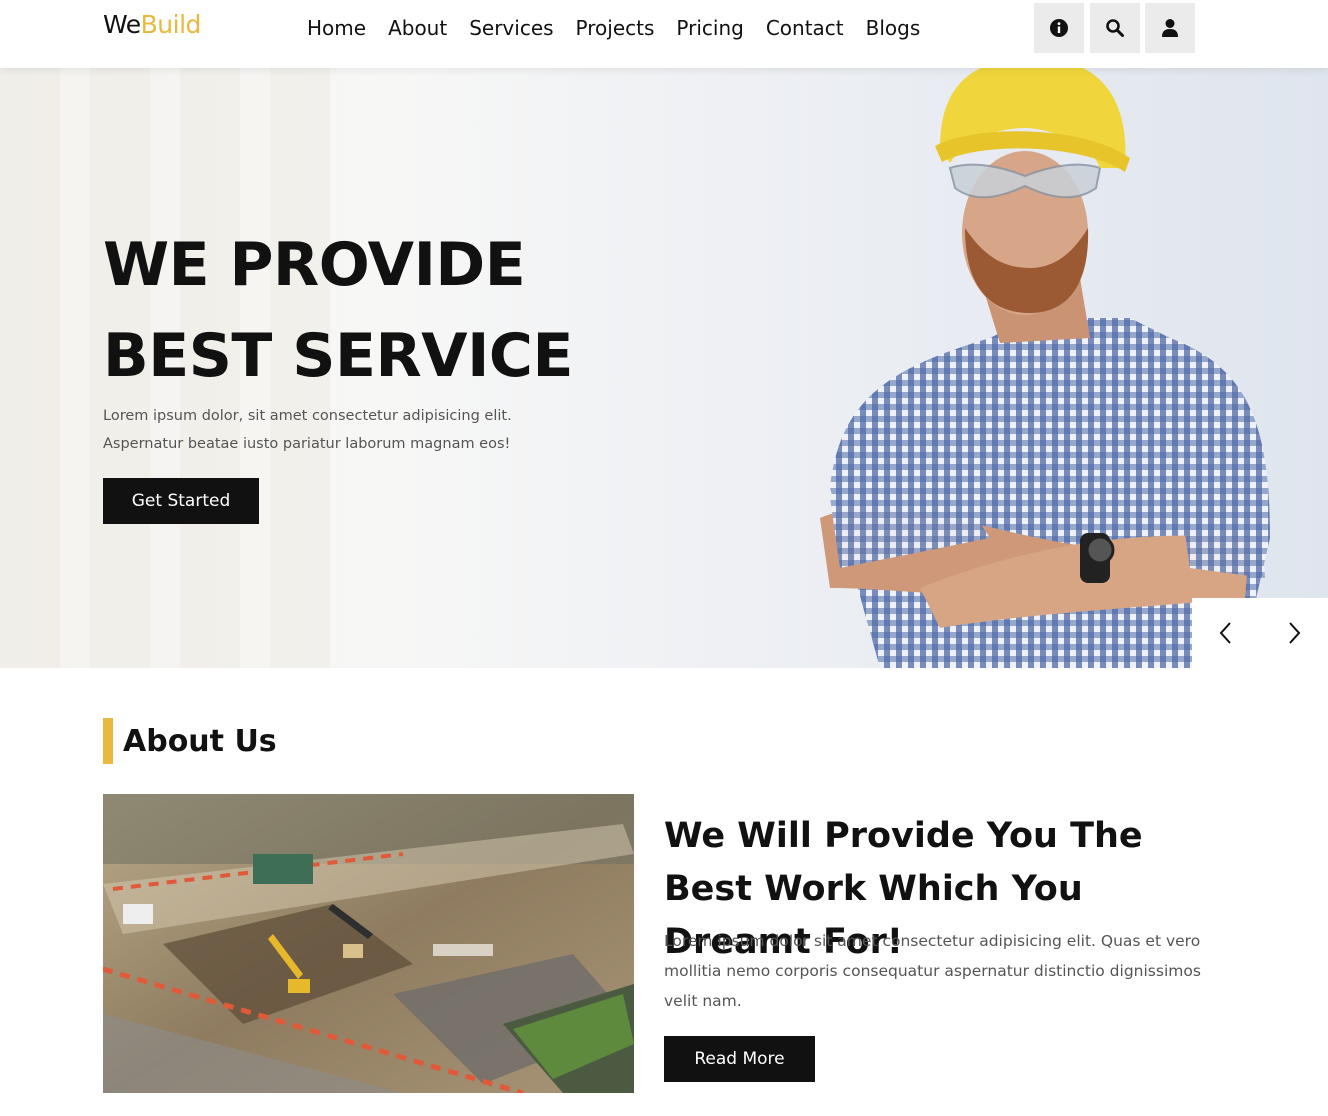  I want to click on get-started-button: Get Started, so click(181, 501).